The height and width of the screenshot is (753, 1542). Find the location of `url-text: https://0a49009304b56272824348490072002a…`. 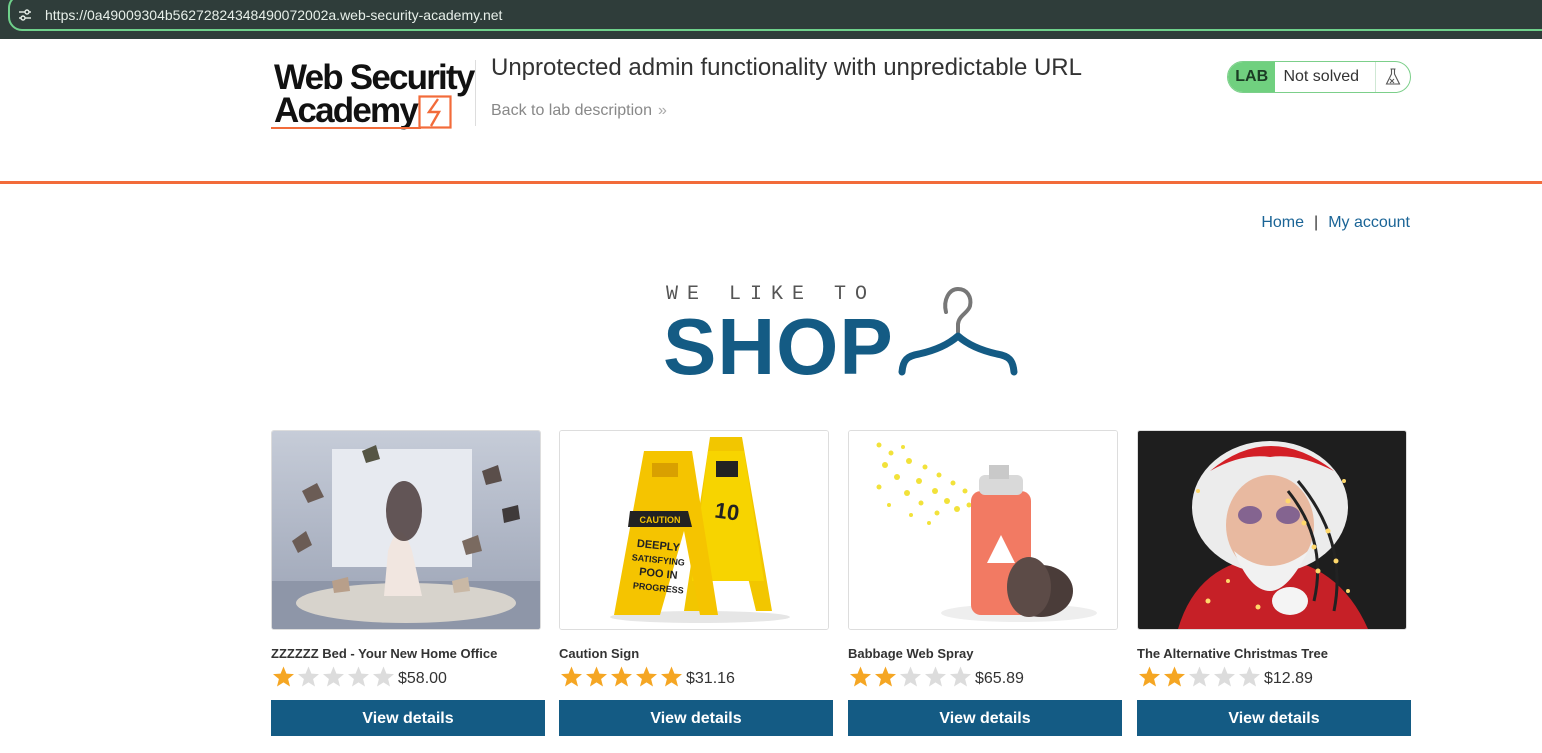

url-text: https://0a49009304b56272824348490072002a… is located at coordinates (273, 15).